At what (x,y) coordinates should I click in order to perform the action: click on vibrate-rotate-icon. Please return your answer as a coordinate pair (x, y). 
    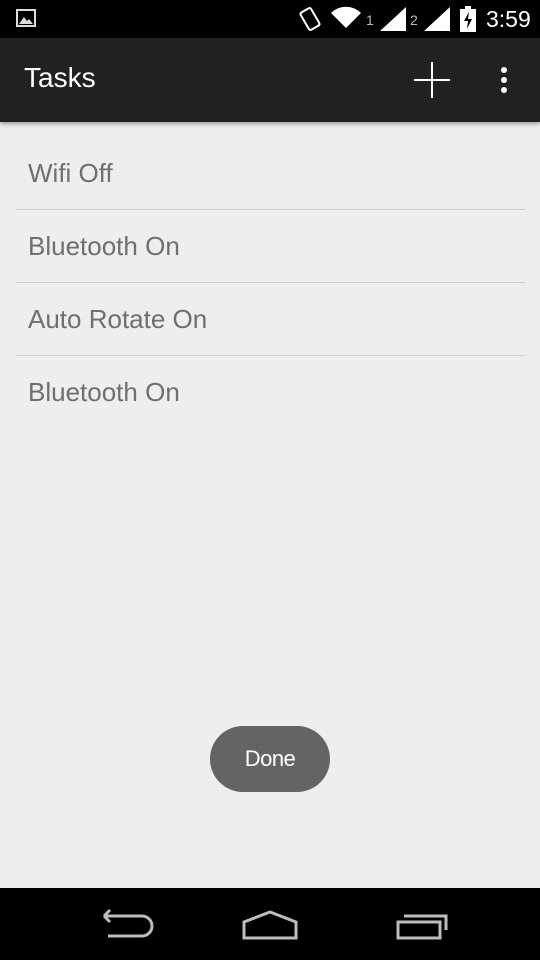
    Looking at the image, I should click on (310, 19).